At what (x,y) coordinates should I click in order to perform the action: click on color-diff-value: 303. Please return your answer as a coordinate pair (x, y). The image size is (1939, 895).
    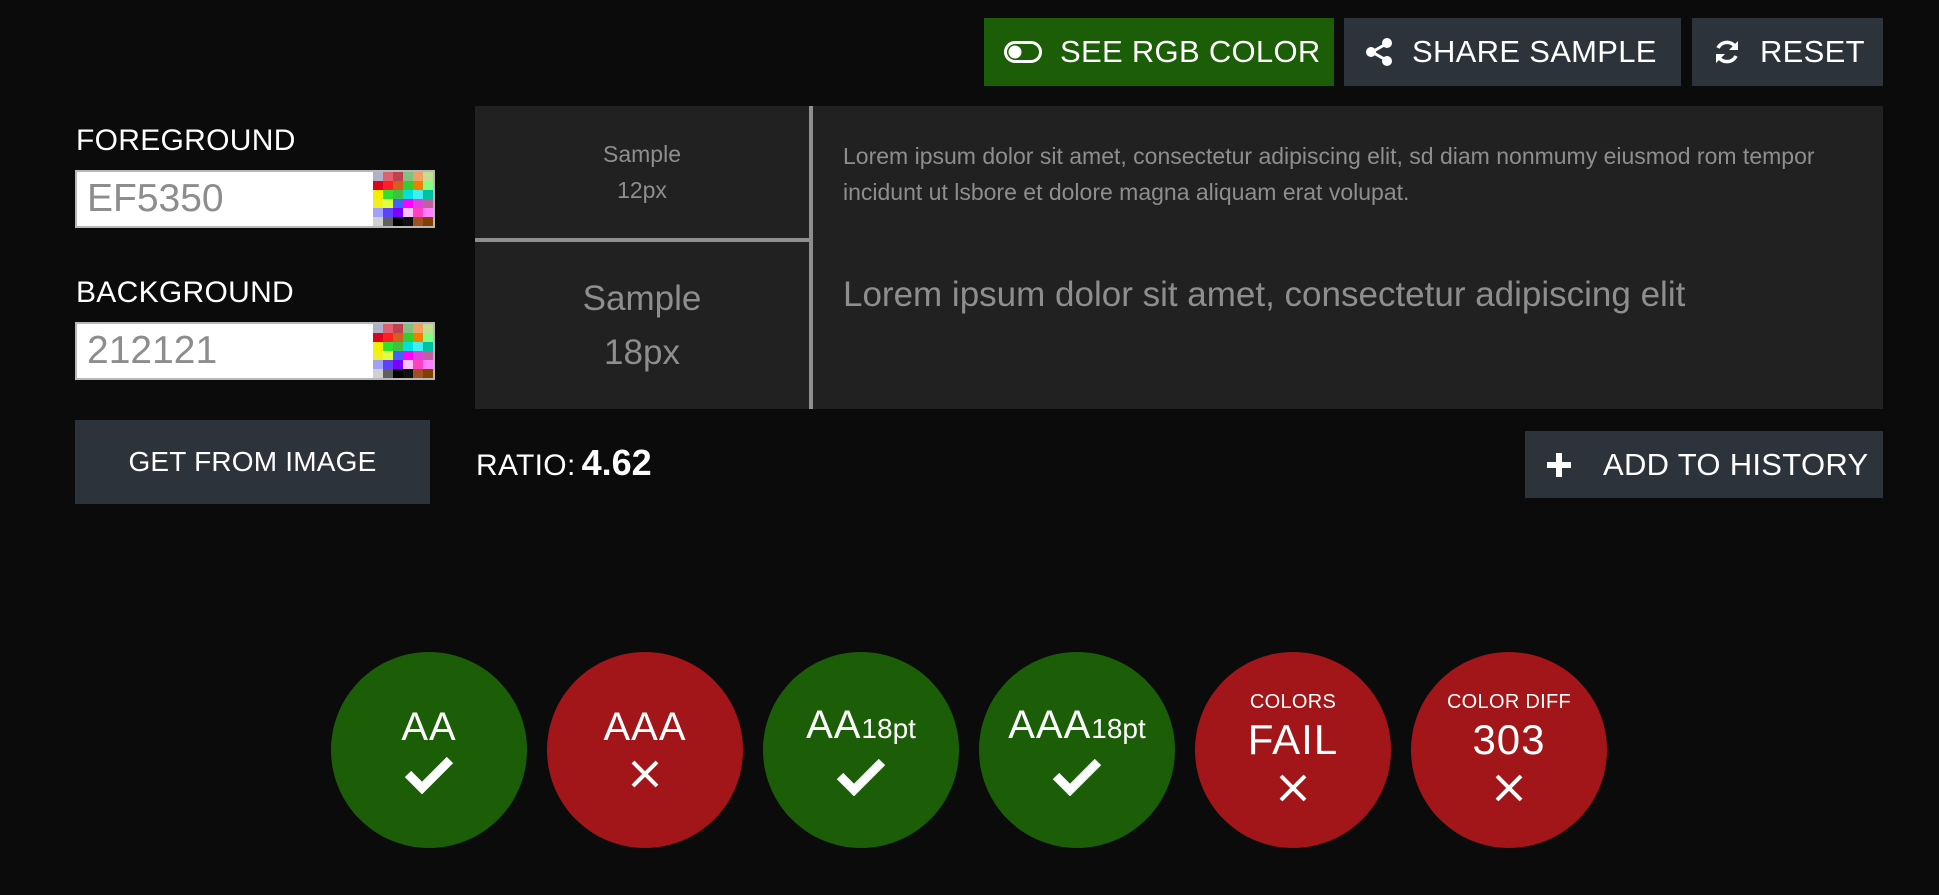
    Looking at the image, I should click on (1509, 739).